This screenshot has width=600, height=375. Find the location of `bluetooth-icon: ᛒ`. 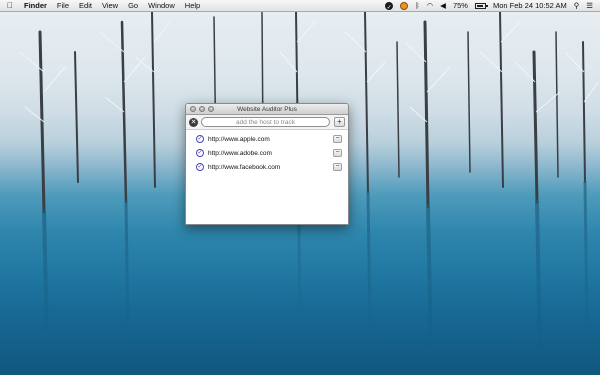

bluetooth-icon: ᛒ is located at coordinates (417, 6).